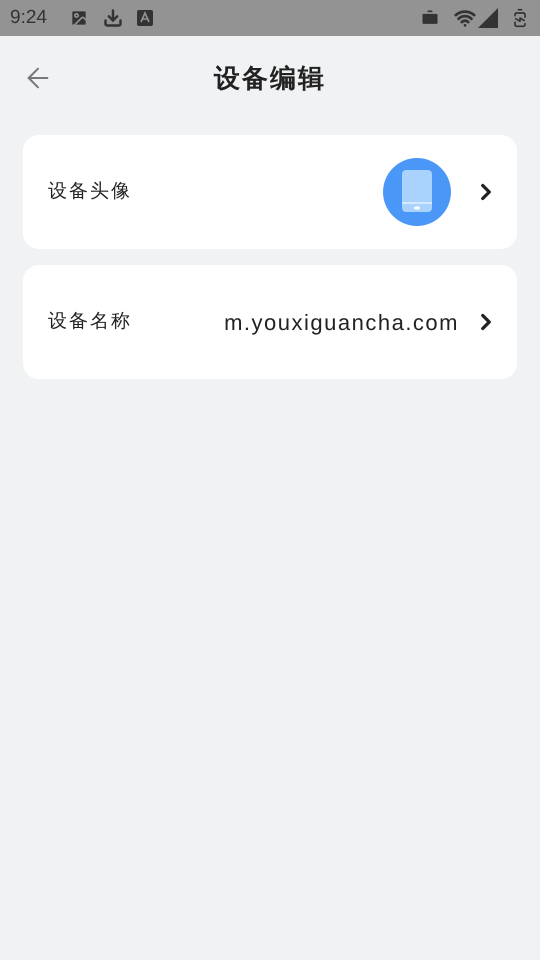  Describe the element at coordinates (465, 18) in the screenshot. I see `wifi-icon` at that location.